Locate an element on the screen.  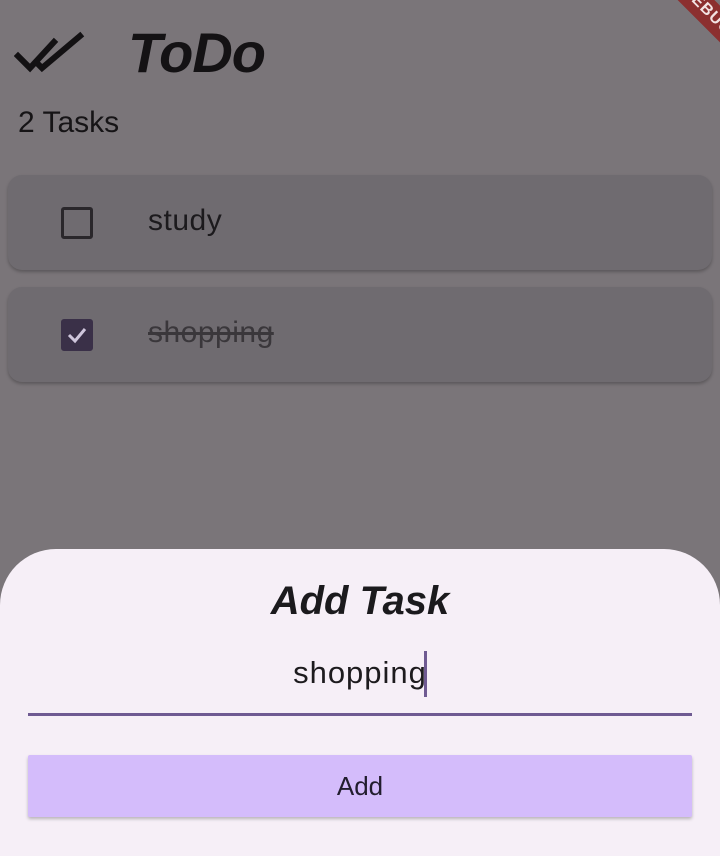
task-count: 2 Tasks is located at coordinates (69, 122).